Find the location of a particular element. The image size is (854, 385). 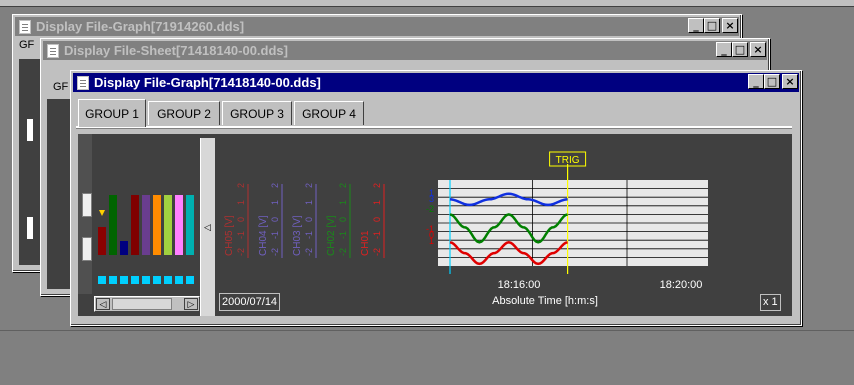

desktop-bottom is located at coordinates (427, 330).